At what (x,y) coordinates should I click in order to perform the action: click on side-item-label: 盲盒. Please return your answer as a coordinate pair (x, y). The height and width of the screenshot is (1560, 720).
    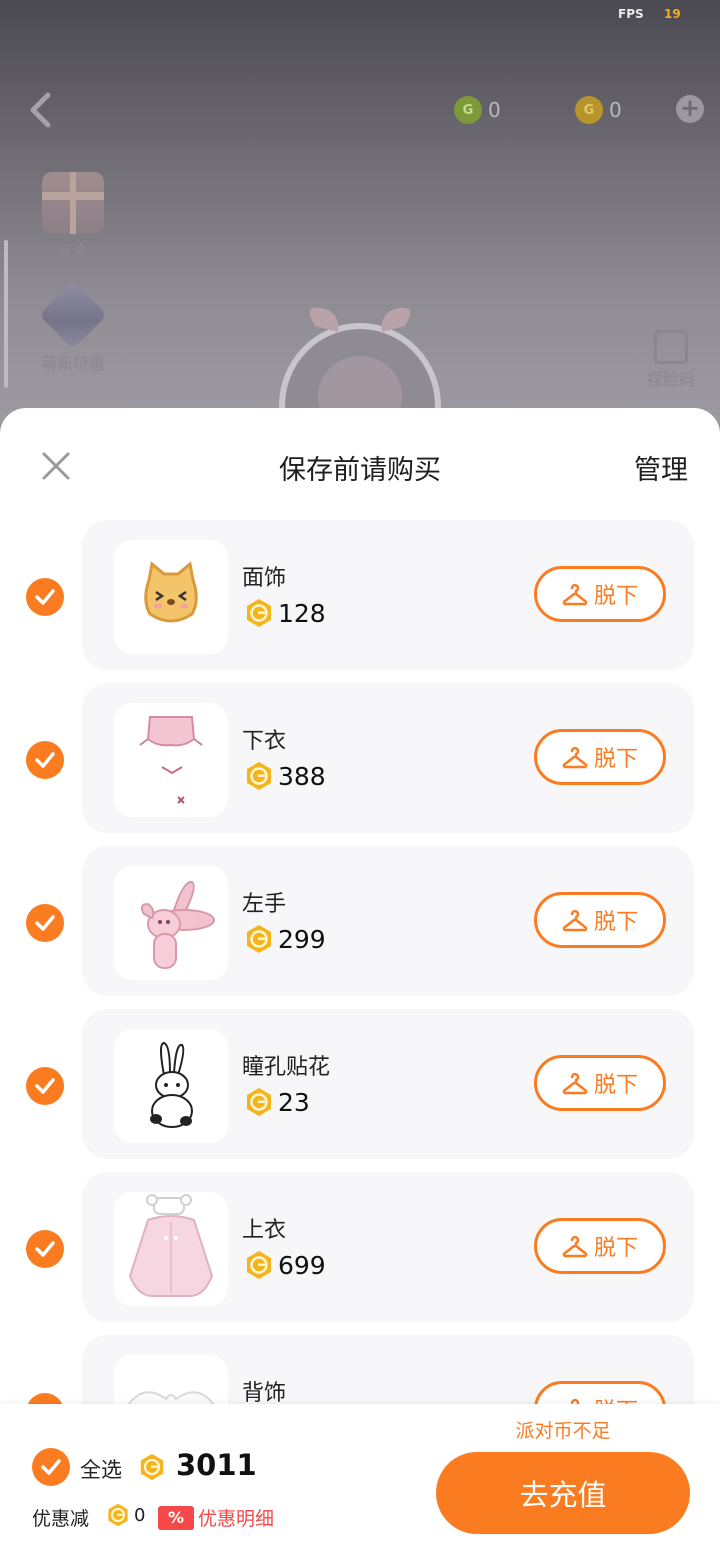
    Looking at the image, I should click on (72, 251).